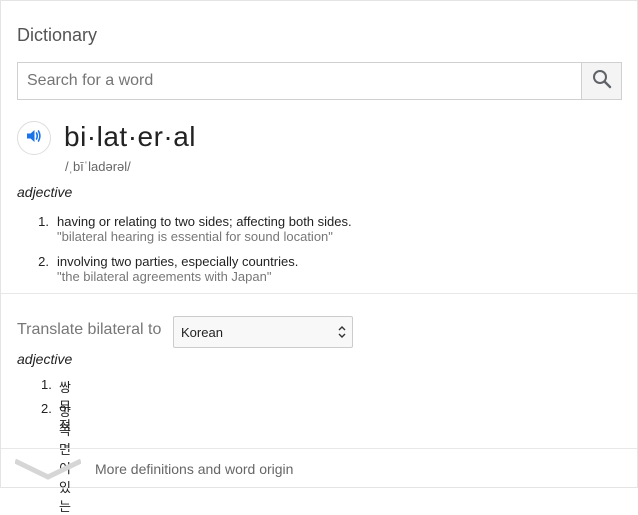 The image size is (638, 515). I want to click on search-box, so click(319, 81).